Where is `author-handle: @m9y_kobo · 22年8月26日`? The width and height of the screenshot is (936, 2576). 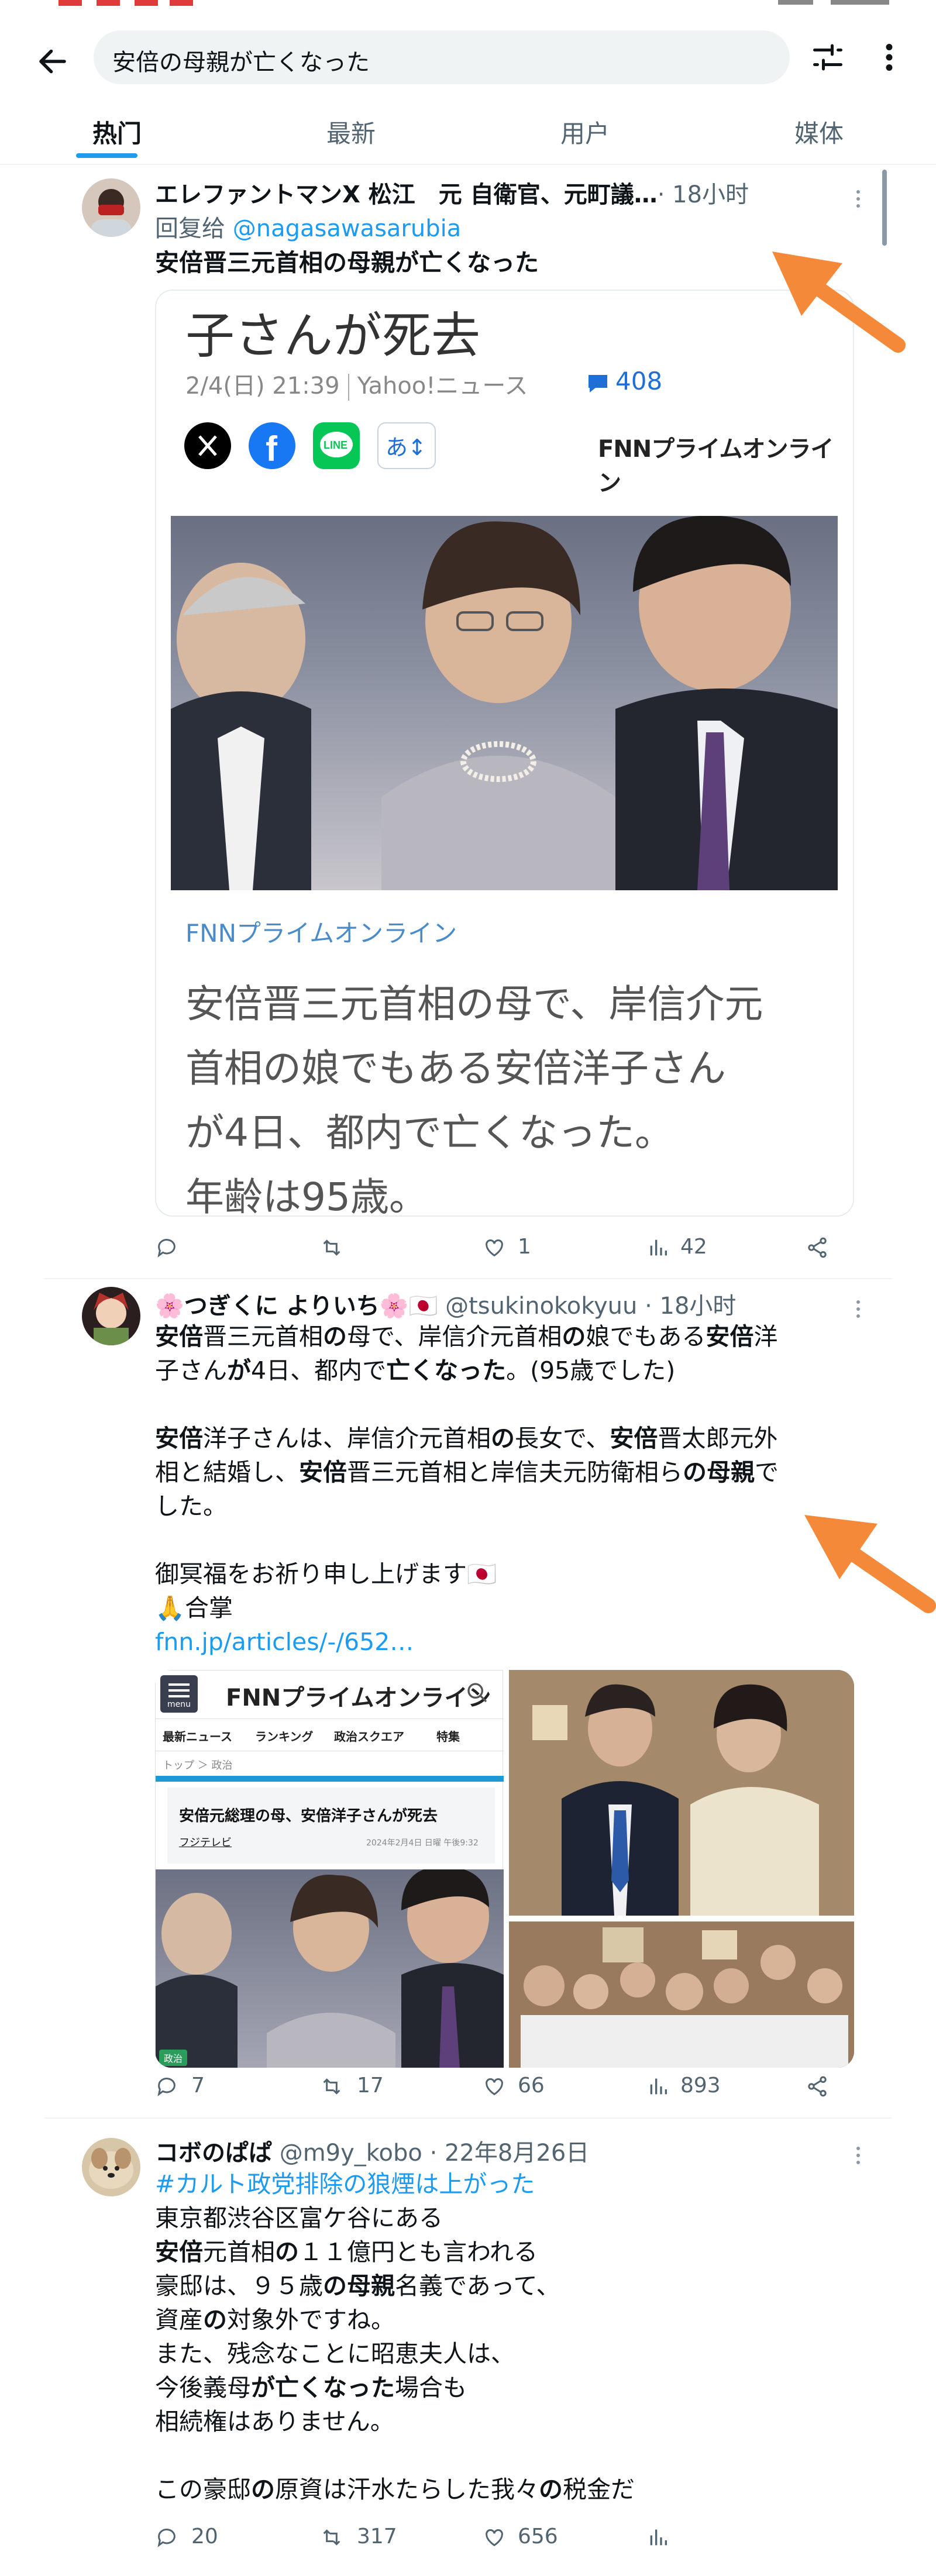 author-handle: @m9y_kobo · 22年8月26日 is located at coordinates (434, 2153).